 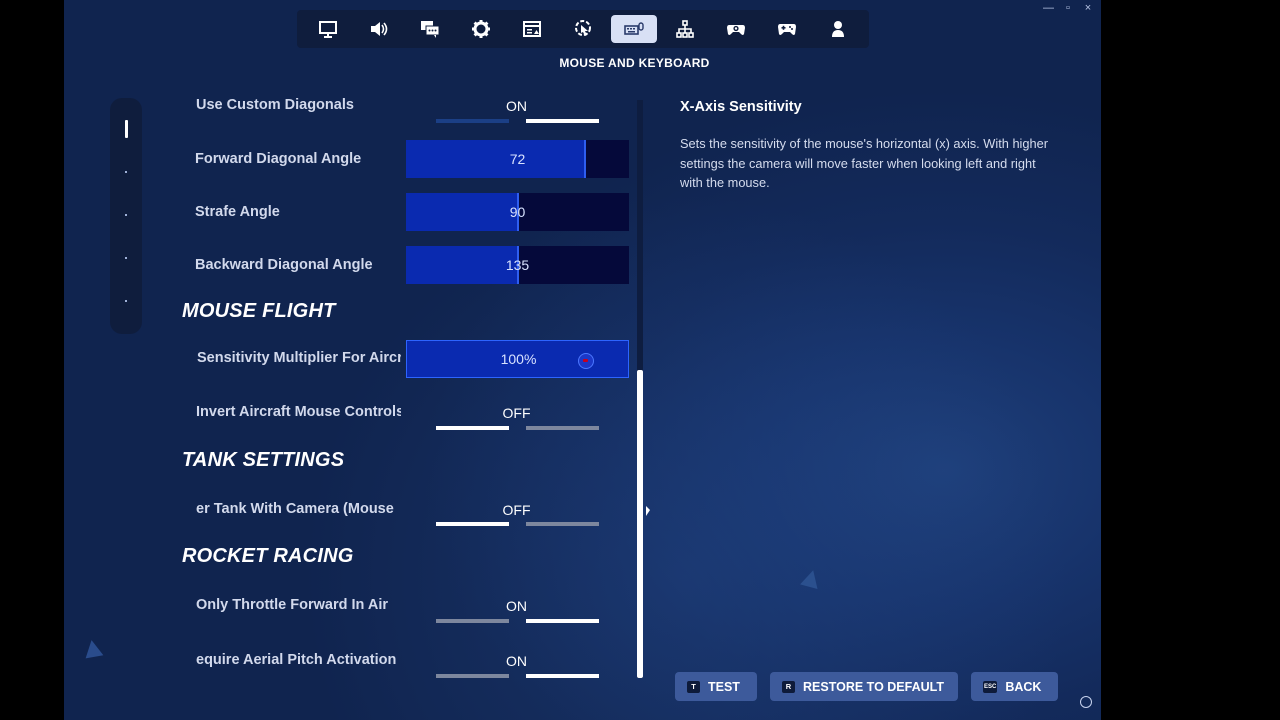 I want to click on section-heading-mouse-flight: MOUSE FLIGHT, so click(x=259, y=311).